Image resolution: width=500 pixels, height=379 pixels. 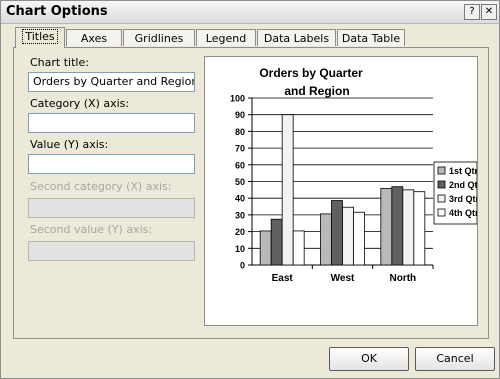 I want to click on tab-axes: Axes, so click(x=94, y=37).